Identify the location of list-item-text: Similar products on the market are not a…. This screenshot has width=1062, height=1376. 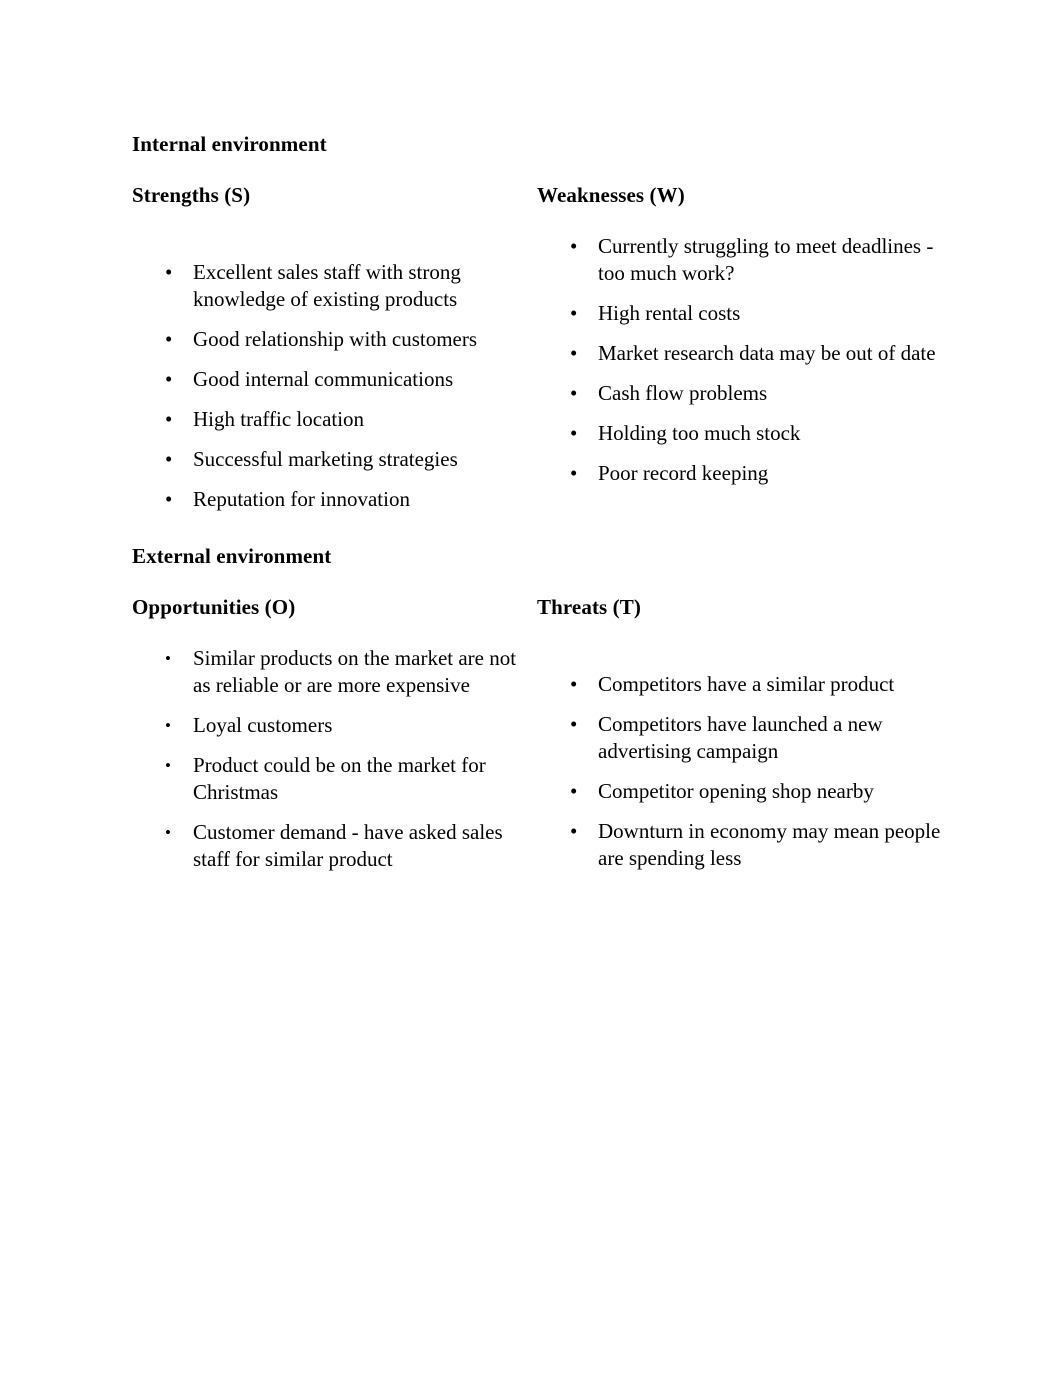
(355, 671).